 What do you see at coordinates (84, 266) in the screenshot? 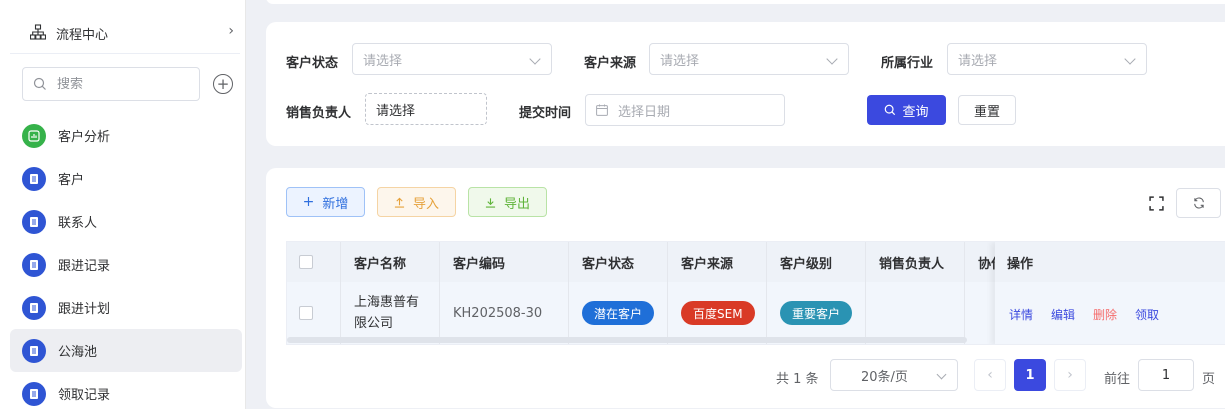
I see `sidebar-item-label: 跟进记录` at bounding box center [84, 266].